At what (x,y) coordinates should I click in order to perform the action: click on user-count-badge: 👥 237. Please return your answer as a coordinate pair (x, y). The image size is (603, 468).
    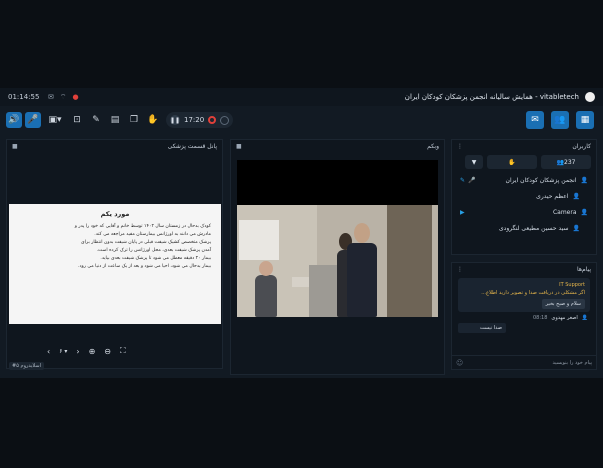
    Looking at the image, I should click on (566, 162).